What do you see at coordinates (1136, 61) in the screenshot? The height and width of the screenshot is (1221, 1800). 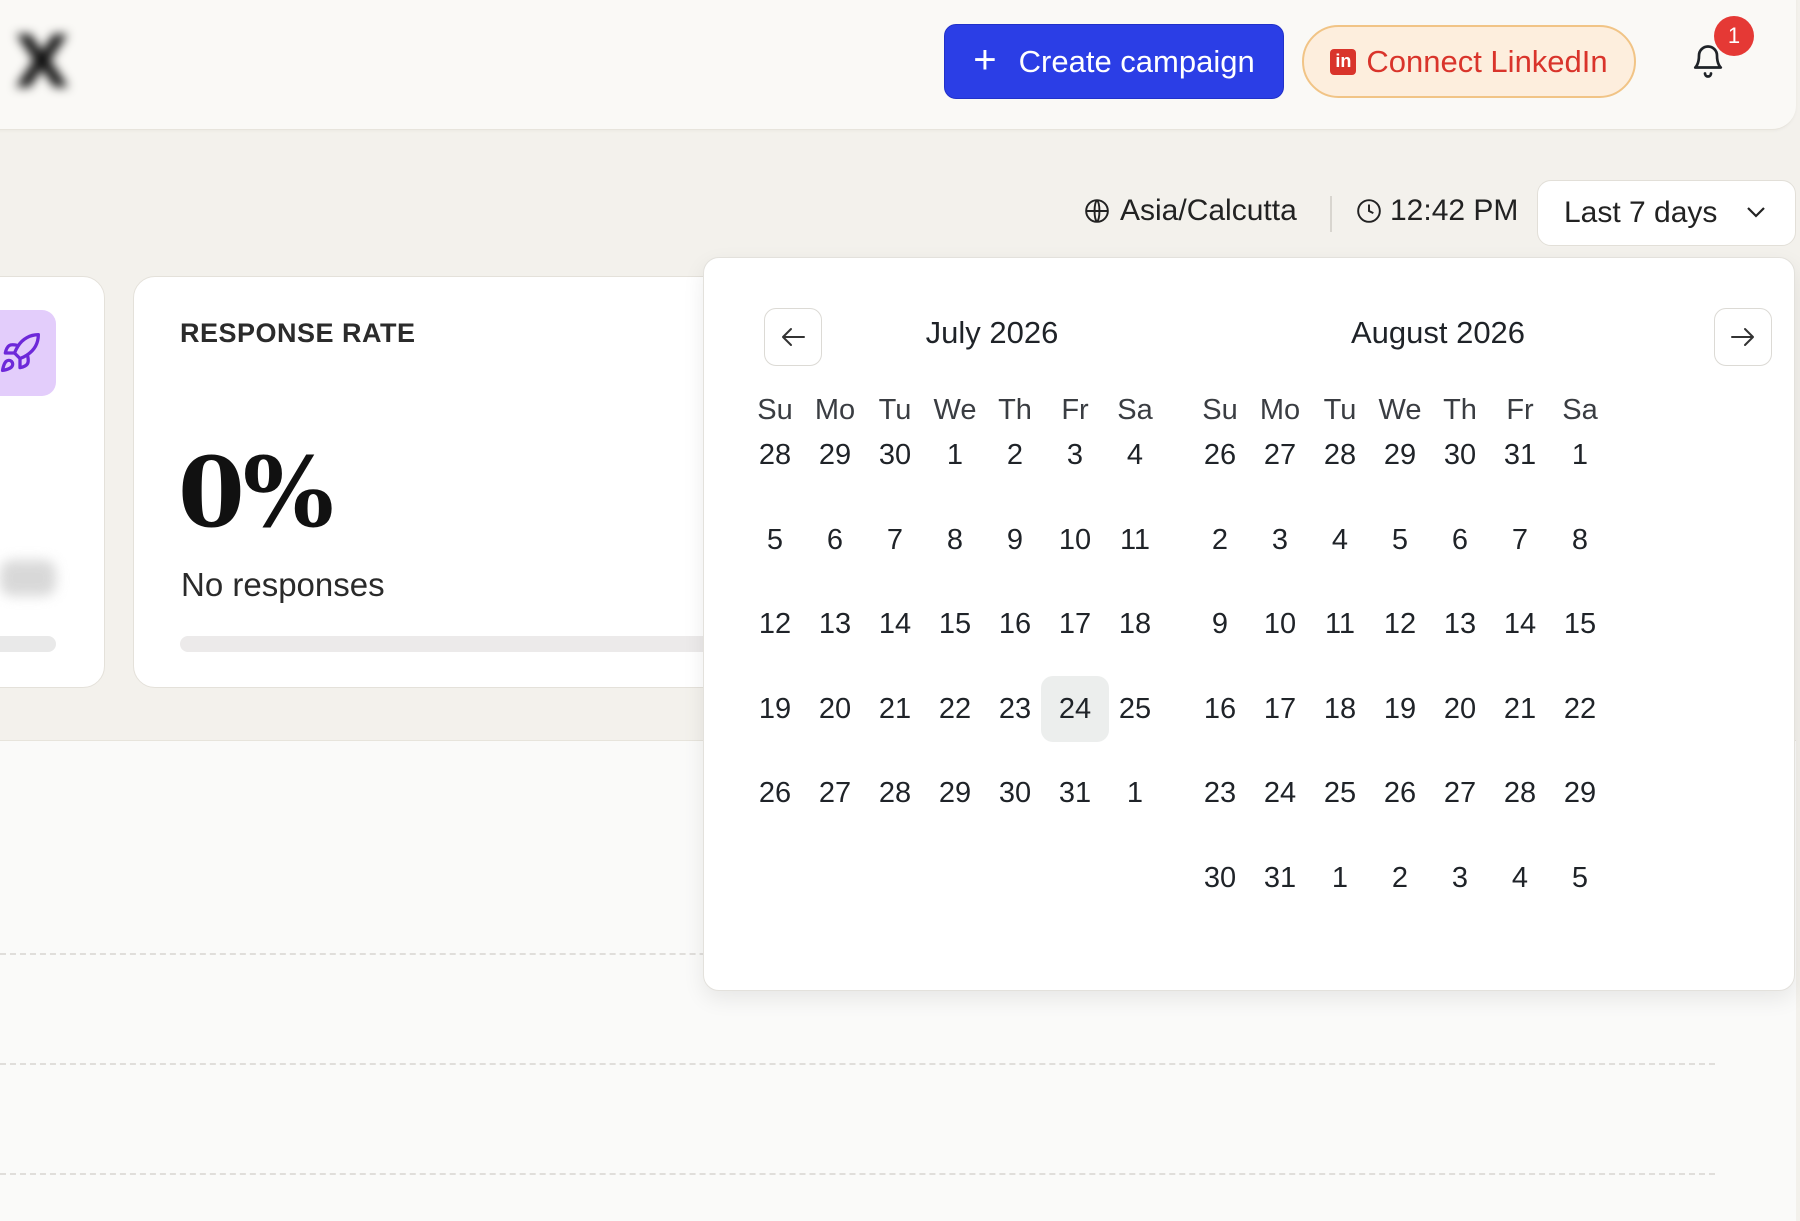 I see `create-campaign-label: Create campaign` at bounding box center [1136, 61].